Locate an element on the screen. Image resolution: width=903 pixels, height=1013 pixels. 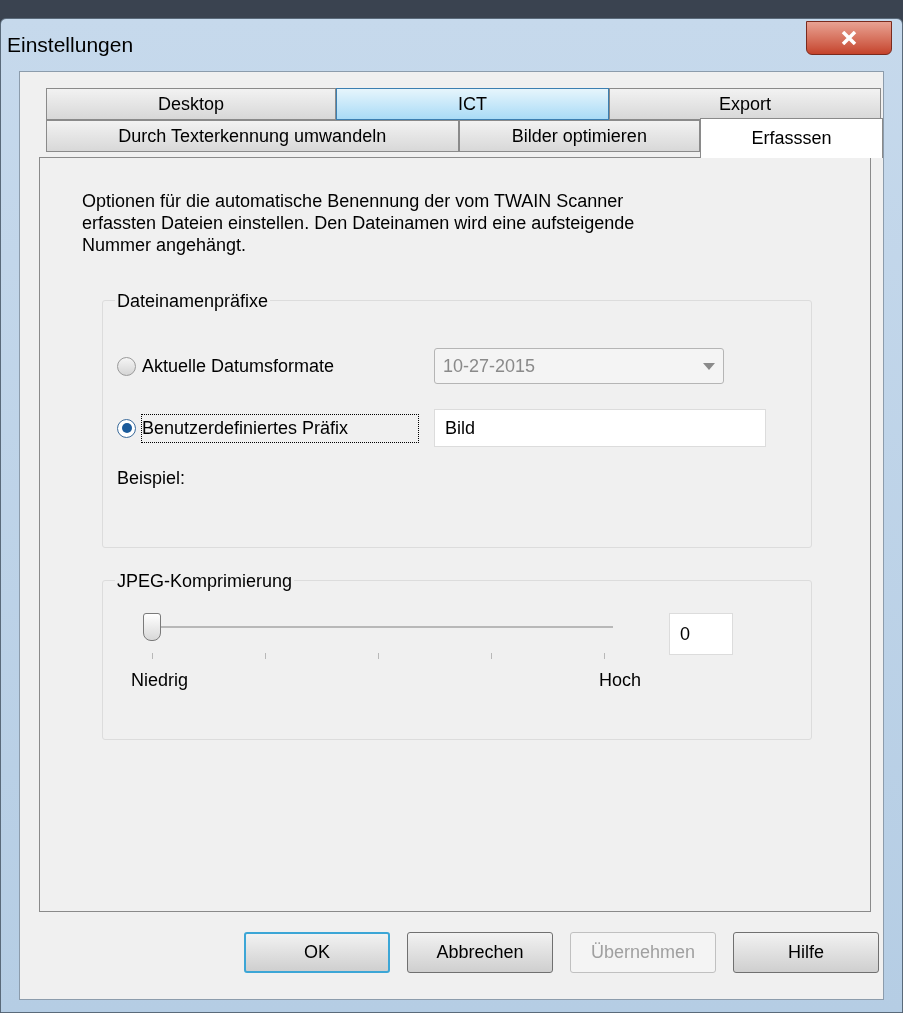
close-button is located at coordinates (849, 38).